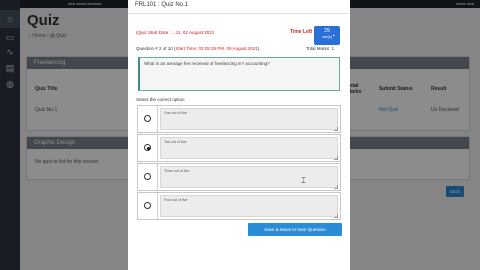 The height and width of the screenshot is (270, 480). What do you see at coordinates (156, 48) in the screenshot?
I see `question-prefix: Question # 2 of 10 (` at bounding box center [156, 48].